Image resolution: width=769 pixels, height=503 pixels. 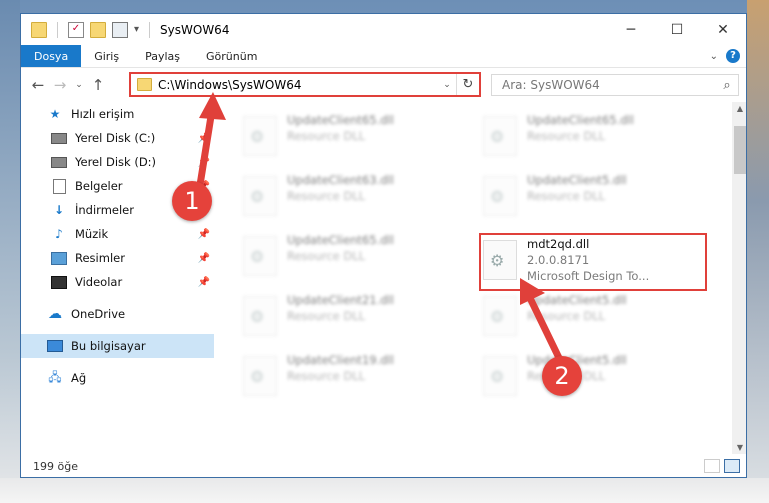 I want to click on tab-gorunum: Görünüm, so click(x=231, y=56).